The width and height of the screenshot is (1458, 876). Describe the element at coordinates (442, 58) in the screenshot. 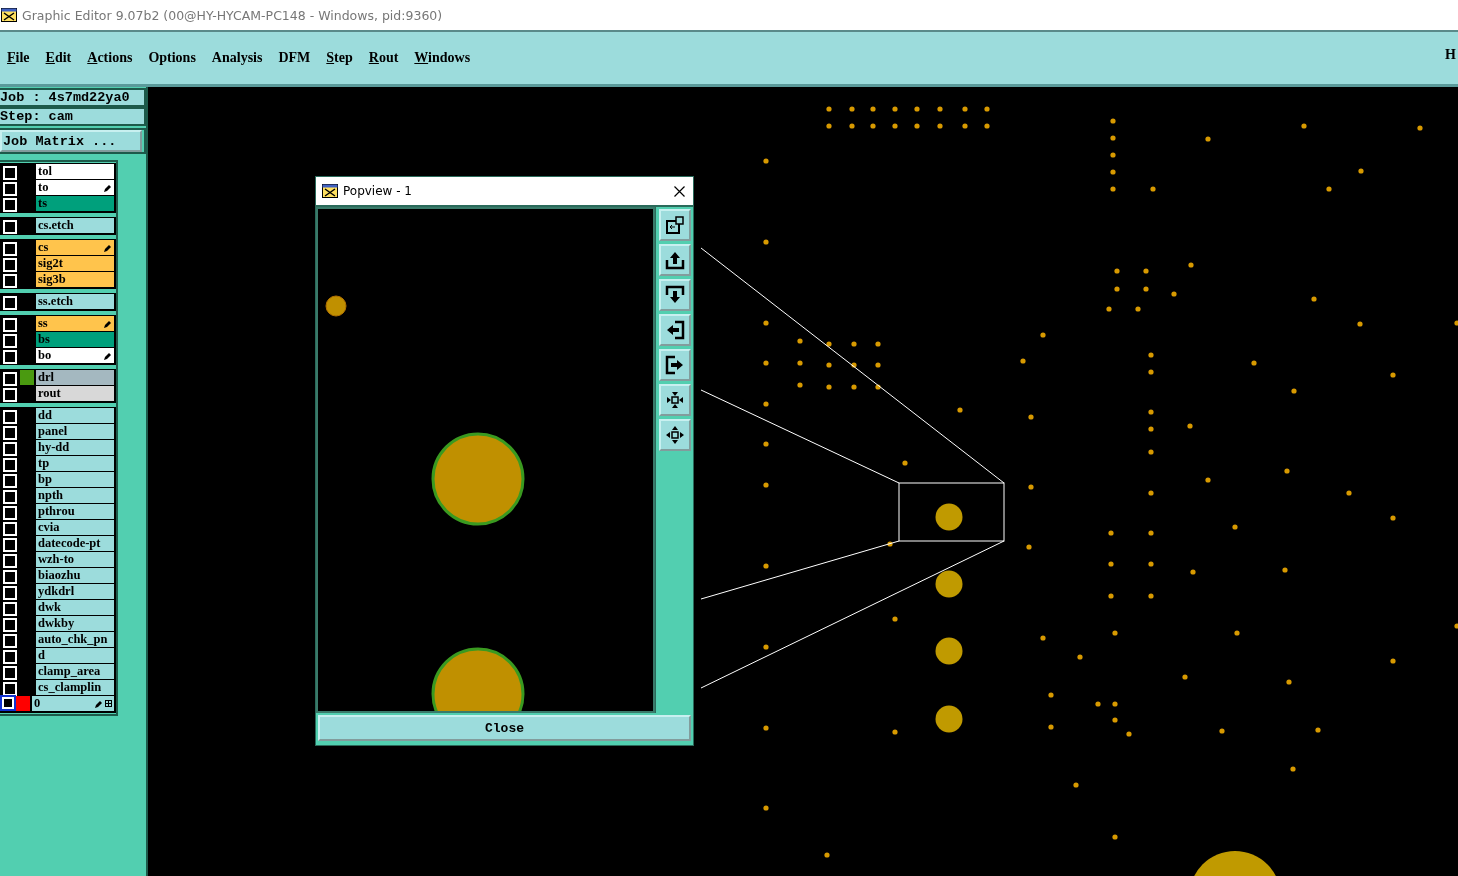

I see `menu-item: Windows` at that location.